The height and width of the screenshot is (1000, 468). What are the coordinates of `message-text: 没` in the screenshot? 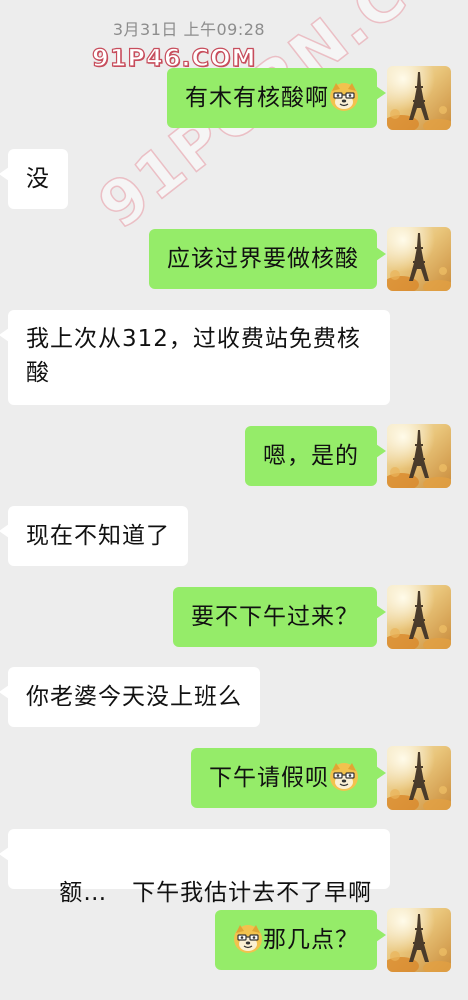 It's located at (38, 179).